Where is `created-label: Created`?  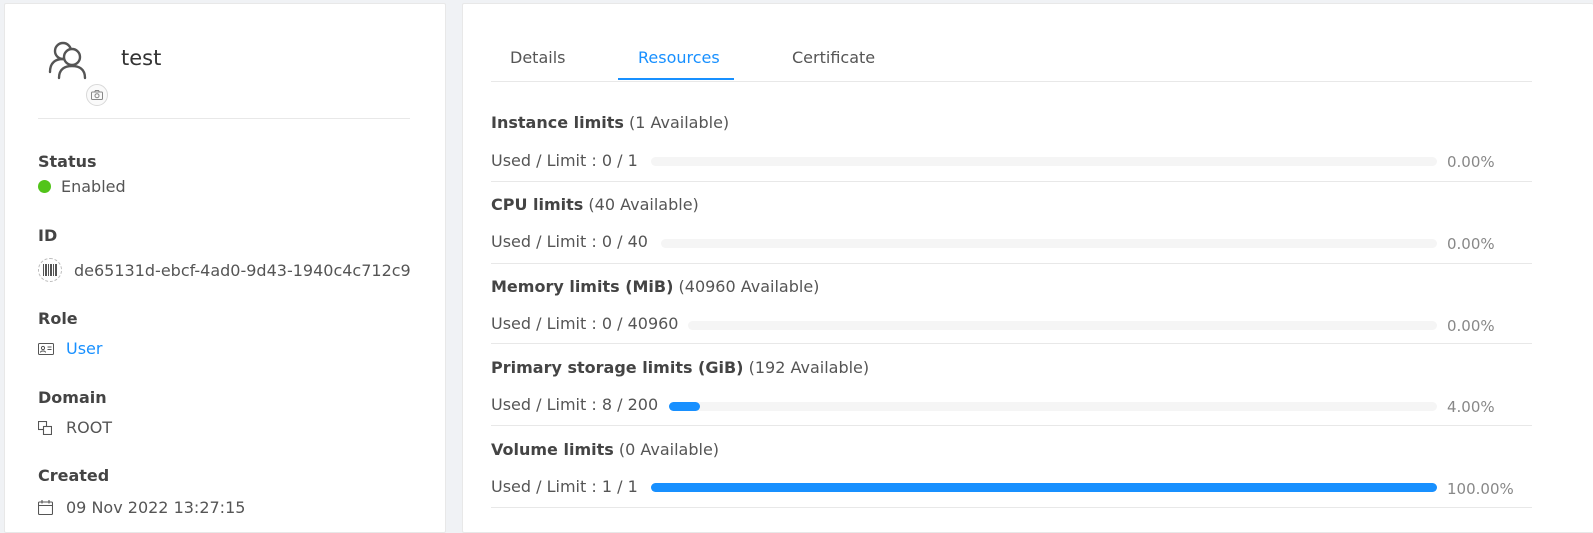 created-label: Created is located at coordinates (74, 475).